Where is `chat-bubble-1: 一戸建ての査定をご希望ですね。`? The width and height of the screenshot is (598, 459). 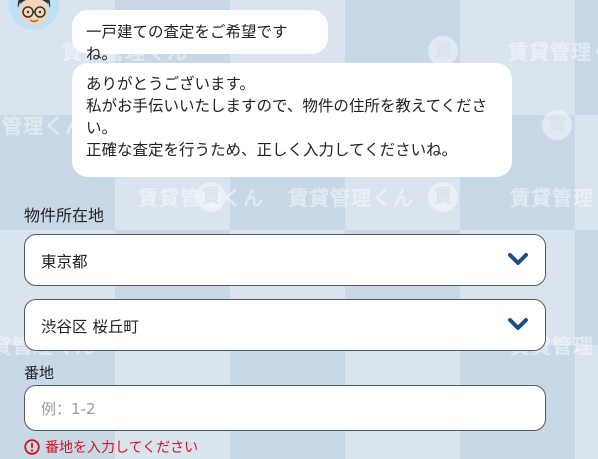 chat-bubble-1: 一戸建ての査定をご希望ですね。 is located at coordinates (200, 36).